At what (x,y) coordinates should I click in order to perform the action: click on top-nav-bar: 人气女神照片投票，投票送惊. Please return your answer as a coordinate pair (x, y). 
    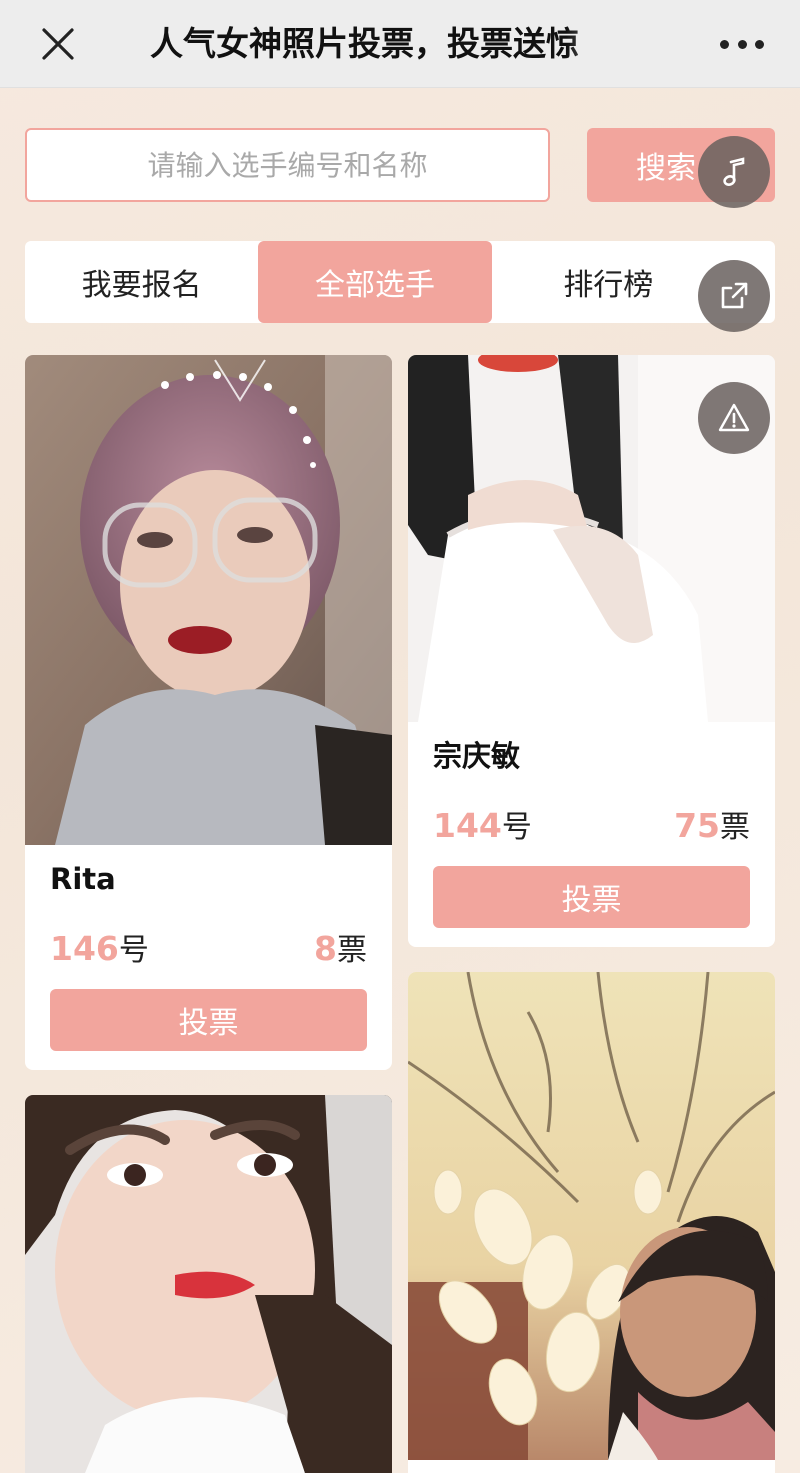
    Looking at the image, I should click on (400, 44).